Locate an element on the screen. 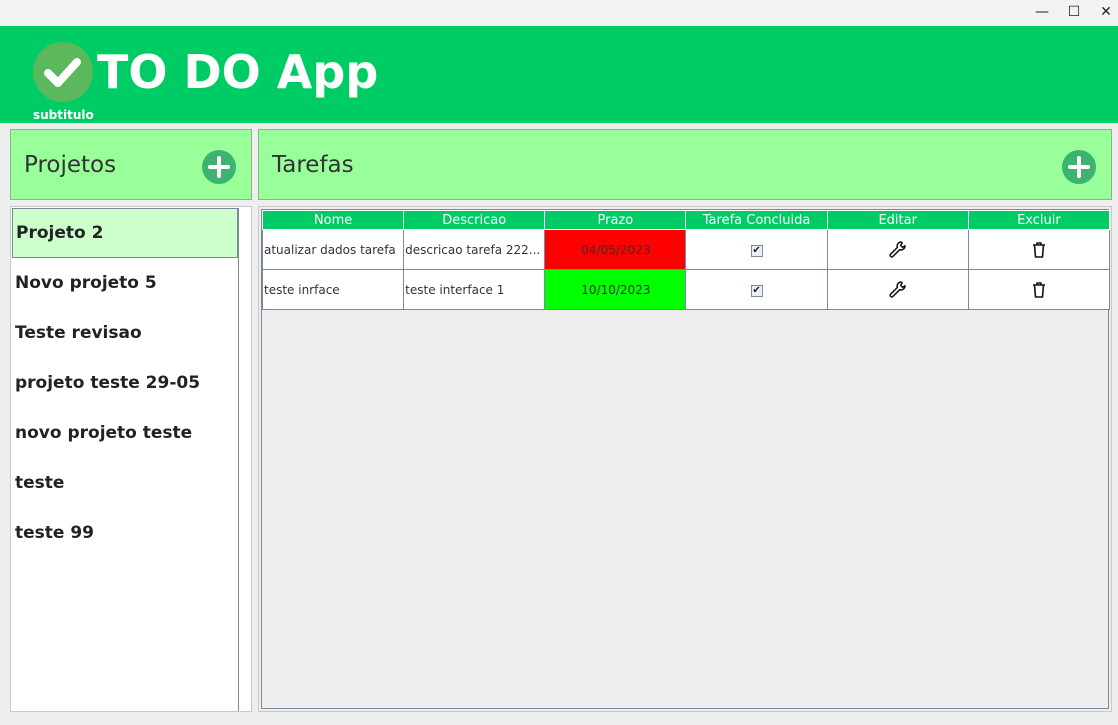 The image size is (1118, 725). task-deadline-cell: 10/10/2023 is located at coordinates (615, 289).